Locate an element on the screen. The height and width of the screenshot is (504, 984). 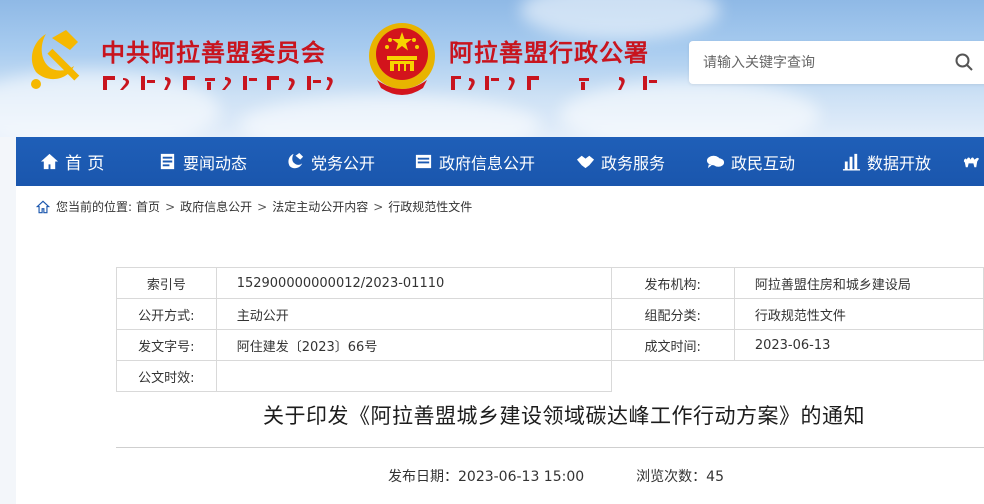
nav-item-interaction: 政民互动 is located at coordinates (750, 161).